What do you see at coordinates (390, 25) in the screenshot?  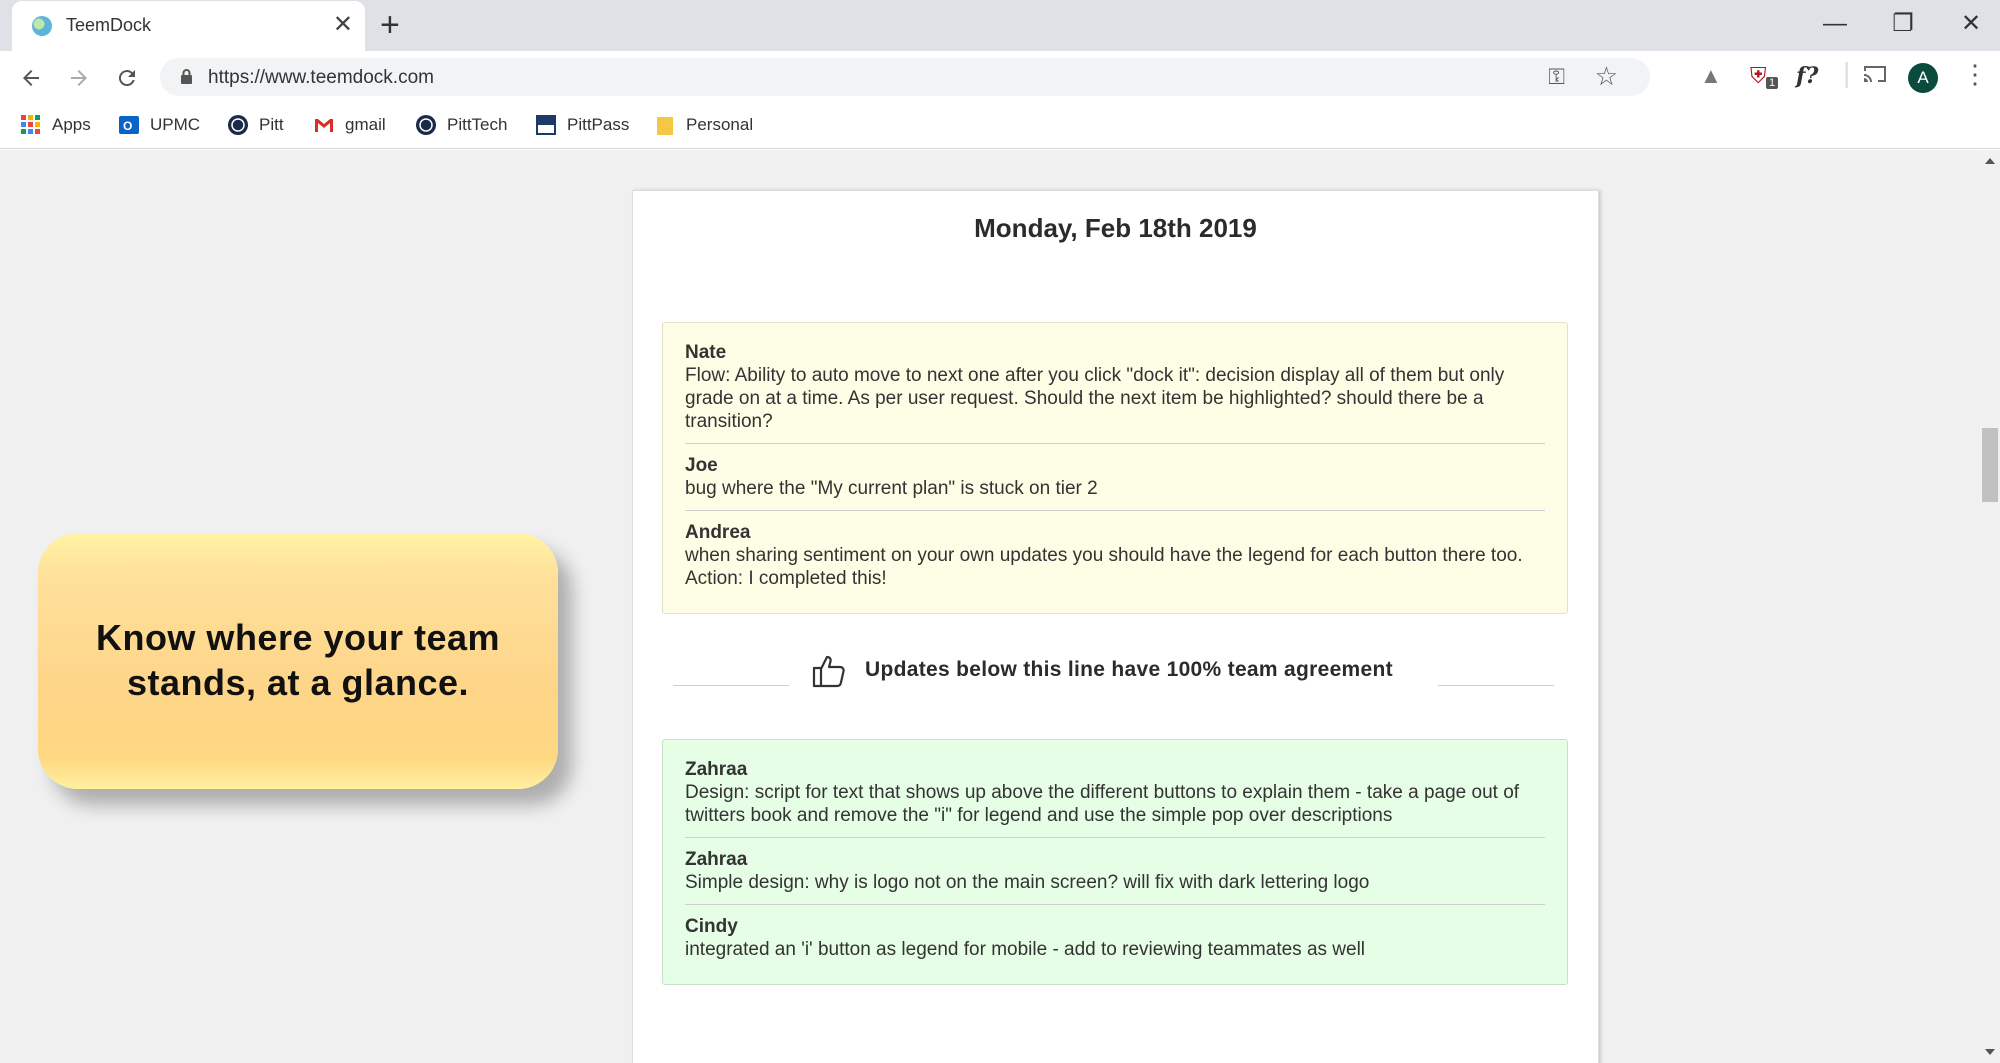 I see `new-tab-button: +` at bounding box center [390, 25].